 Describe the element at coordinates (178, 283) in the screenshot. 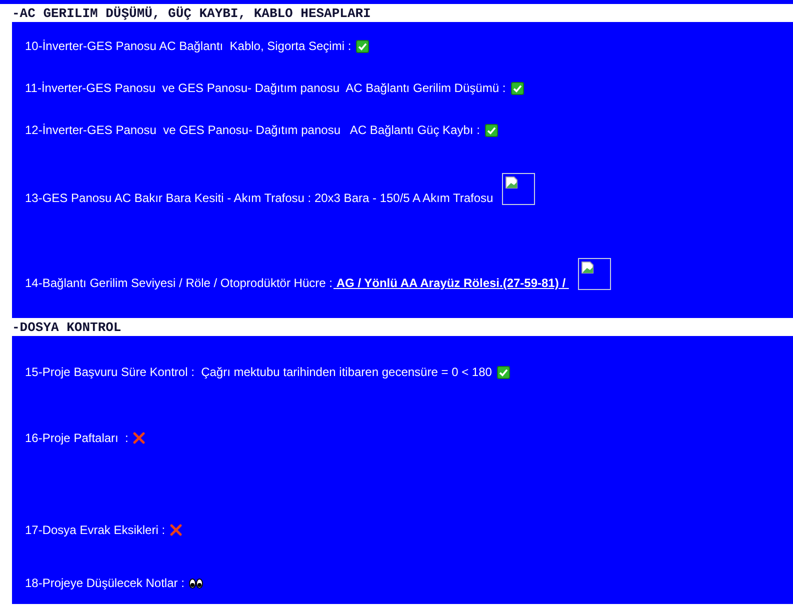

I see `check-item-label: 14-Bağlantı Gerilim Seviyesi / Röle / Otoprodüktör Hücre :` at that location.